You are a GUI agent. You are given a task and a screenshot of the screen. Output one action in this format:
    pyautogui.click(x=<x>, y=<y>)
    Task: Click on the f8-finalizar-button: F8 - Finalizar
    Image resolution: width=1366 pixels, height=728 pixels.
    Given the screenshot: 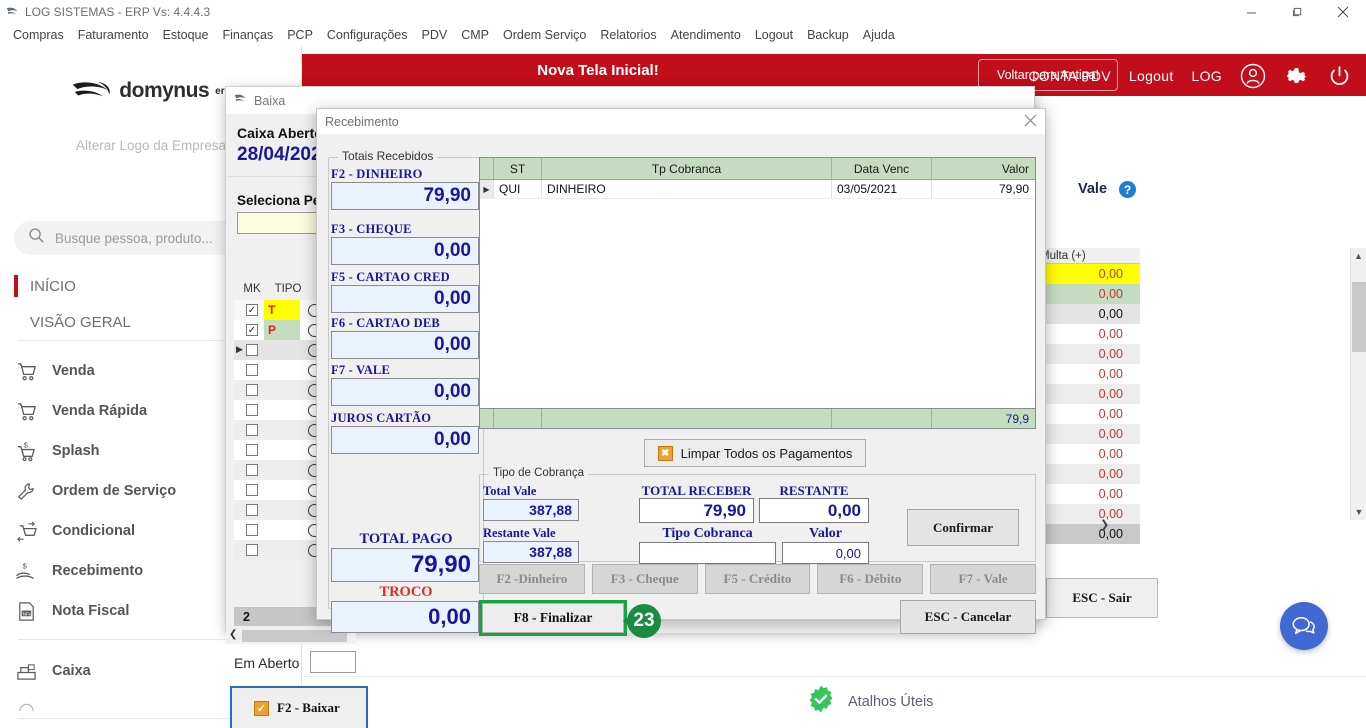 What is the action you would take?
    pyautogui.click(x=553, y=618)
    